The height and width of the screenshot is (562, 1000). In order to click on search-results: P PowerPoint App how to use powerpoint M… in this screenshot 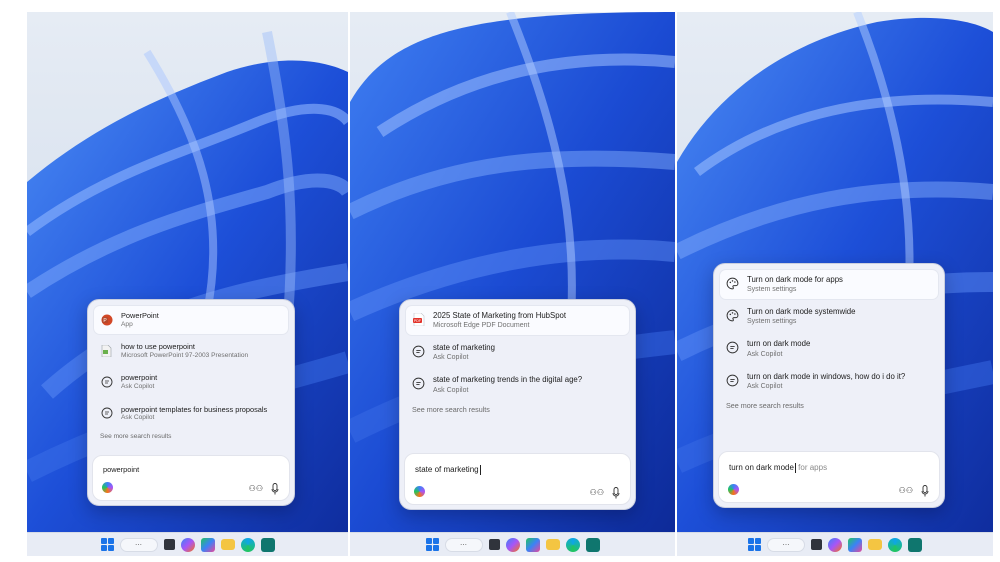, I will do `click(191, 364)`.